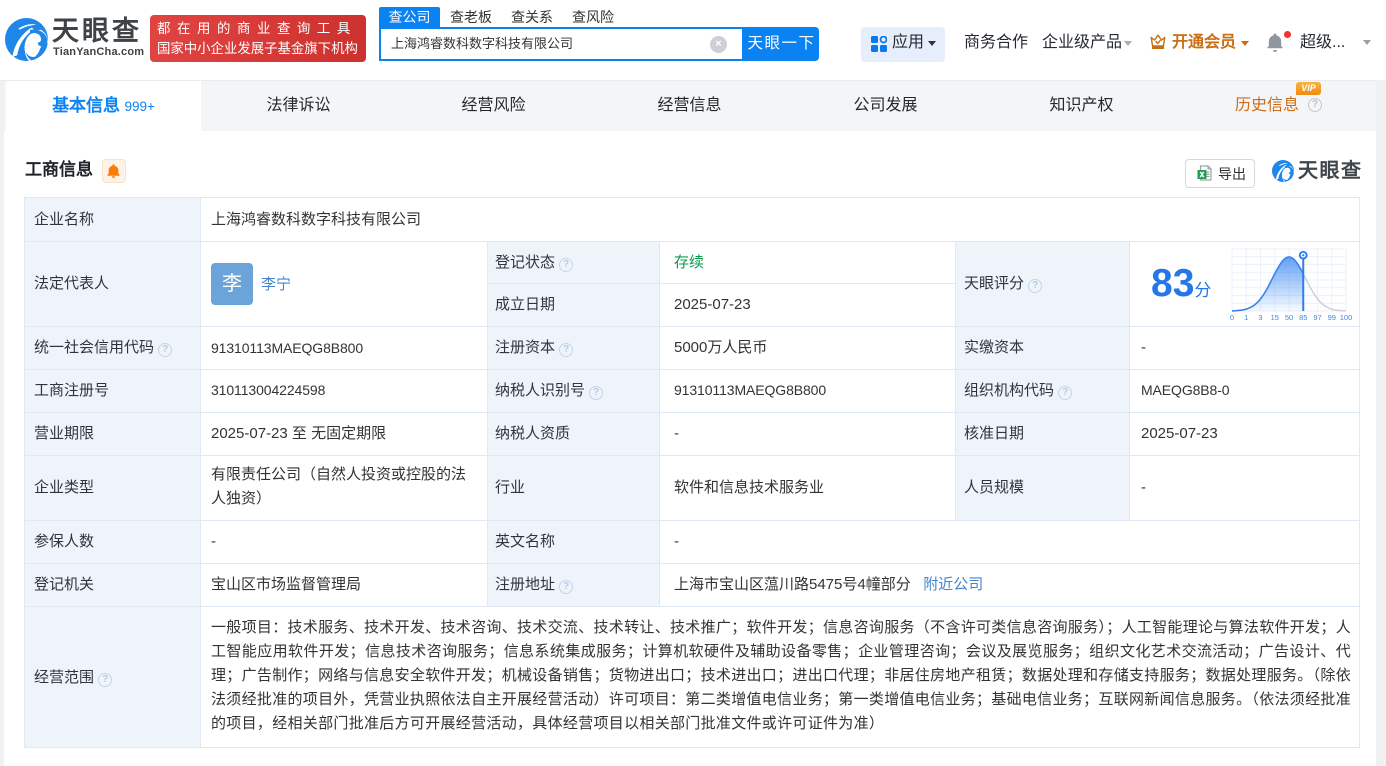 The width and height of the screenshot is (1386, 766). I want to click on svg-text: 50, so click(1289, 317).